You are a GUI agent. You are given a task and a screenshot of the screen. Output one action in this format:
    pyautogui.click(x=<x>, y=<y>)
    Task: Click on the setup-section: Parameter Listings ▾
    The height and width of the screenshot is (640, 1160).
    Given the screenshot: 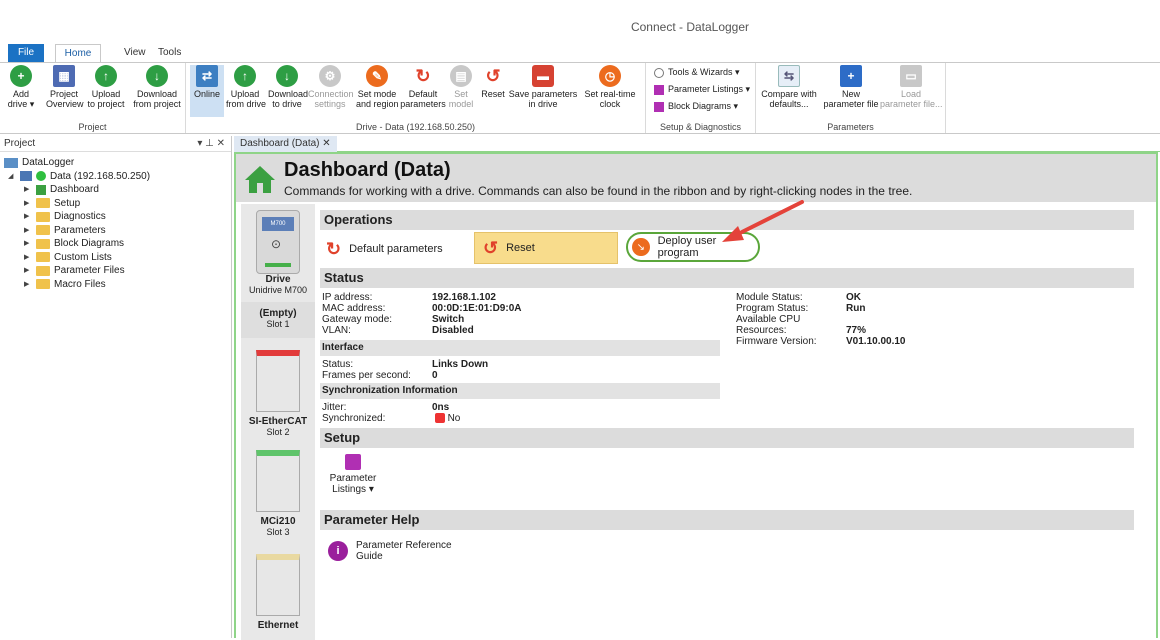 What is the action you would take?
    pyautogui.click(x=727, y=479)
    